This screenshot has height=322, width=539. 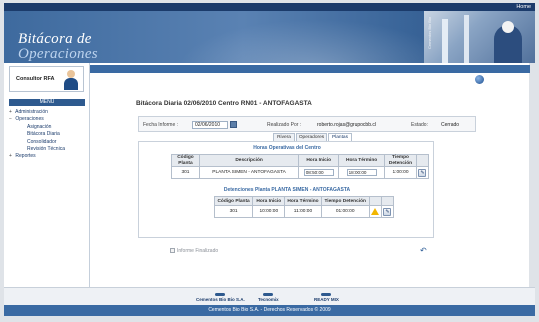 I want to click on footer-logos: Cementos Bio Bio S.A. Tecnomix READY MIX, so click(x=269, y=296).